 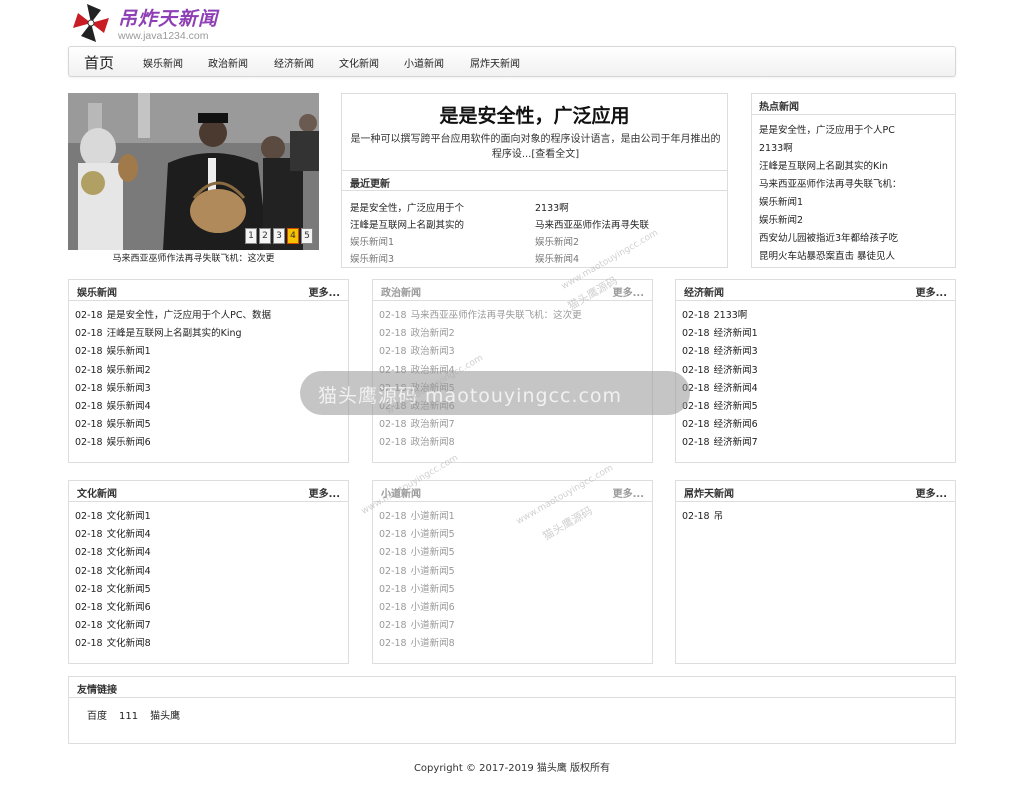 What do you see at coordinates (294, 62) in the screenshot?
I see `nav-item-economy: 经济新闻` at bounding box center [294, 62].